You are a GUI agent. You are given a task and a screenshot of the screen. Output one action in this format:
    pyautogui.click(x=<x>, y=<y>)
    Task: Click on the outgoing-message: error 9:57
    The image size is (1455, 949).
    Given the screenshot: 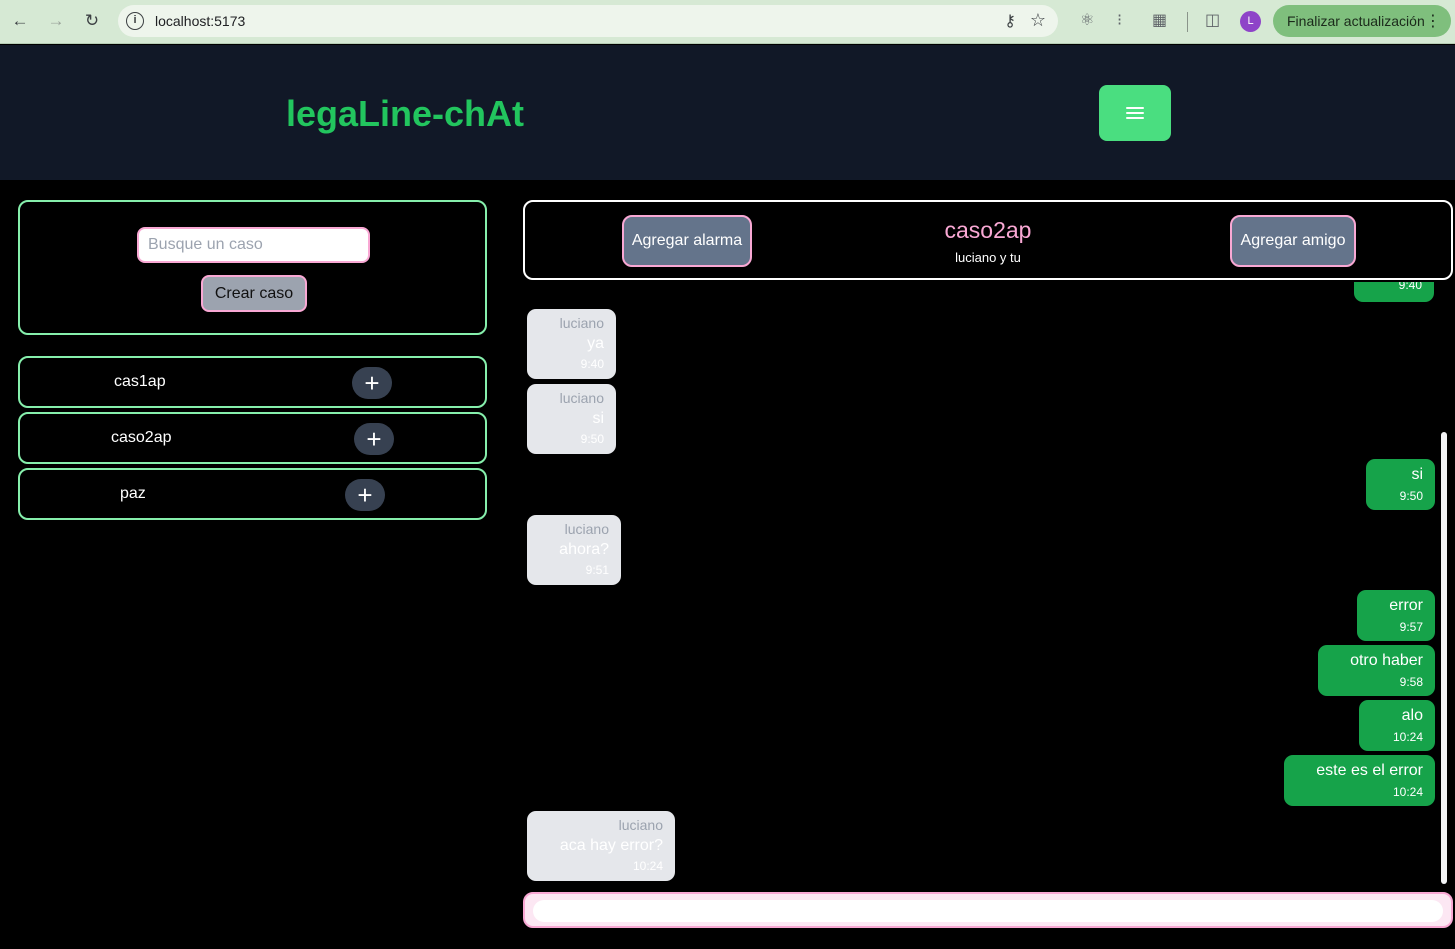 What is the action you would take?
    pyautogui.click(x=1396, y=615)
    